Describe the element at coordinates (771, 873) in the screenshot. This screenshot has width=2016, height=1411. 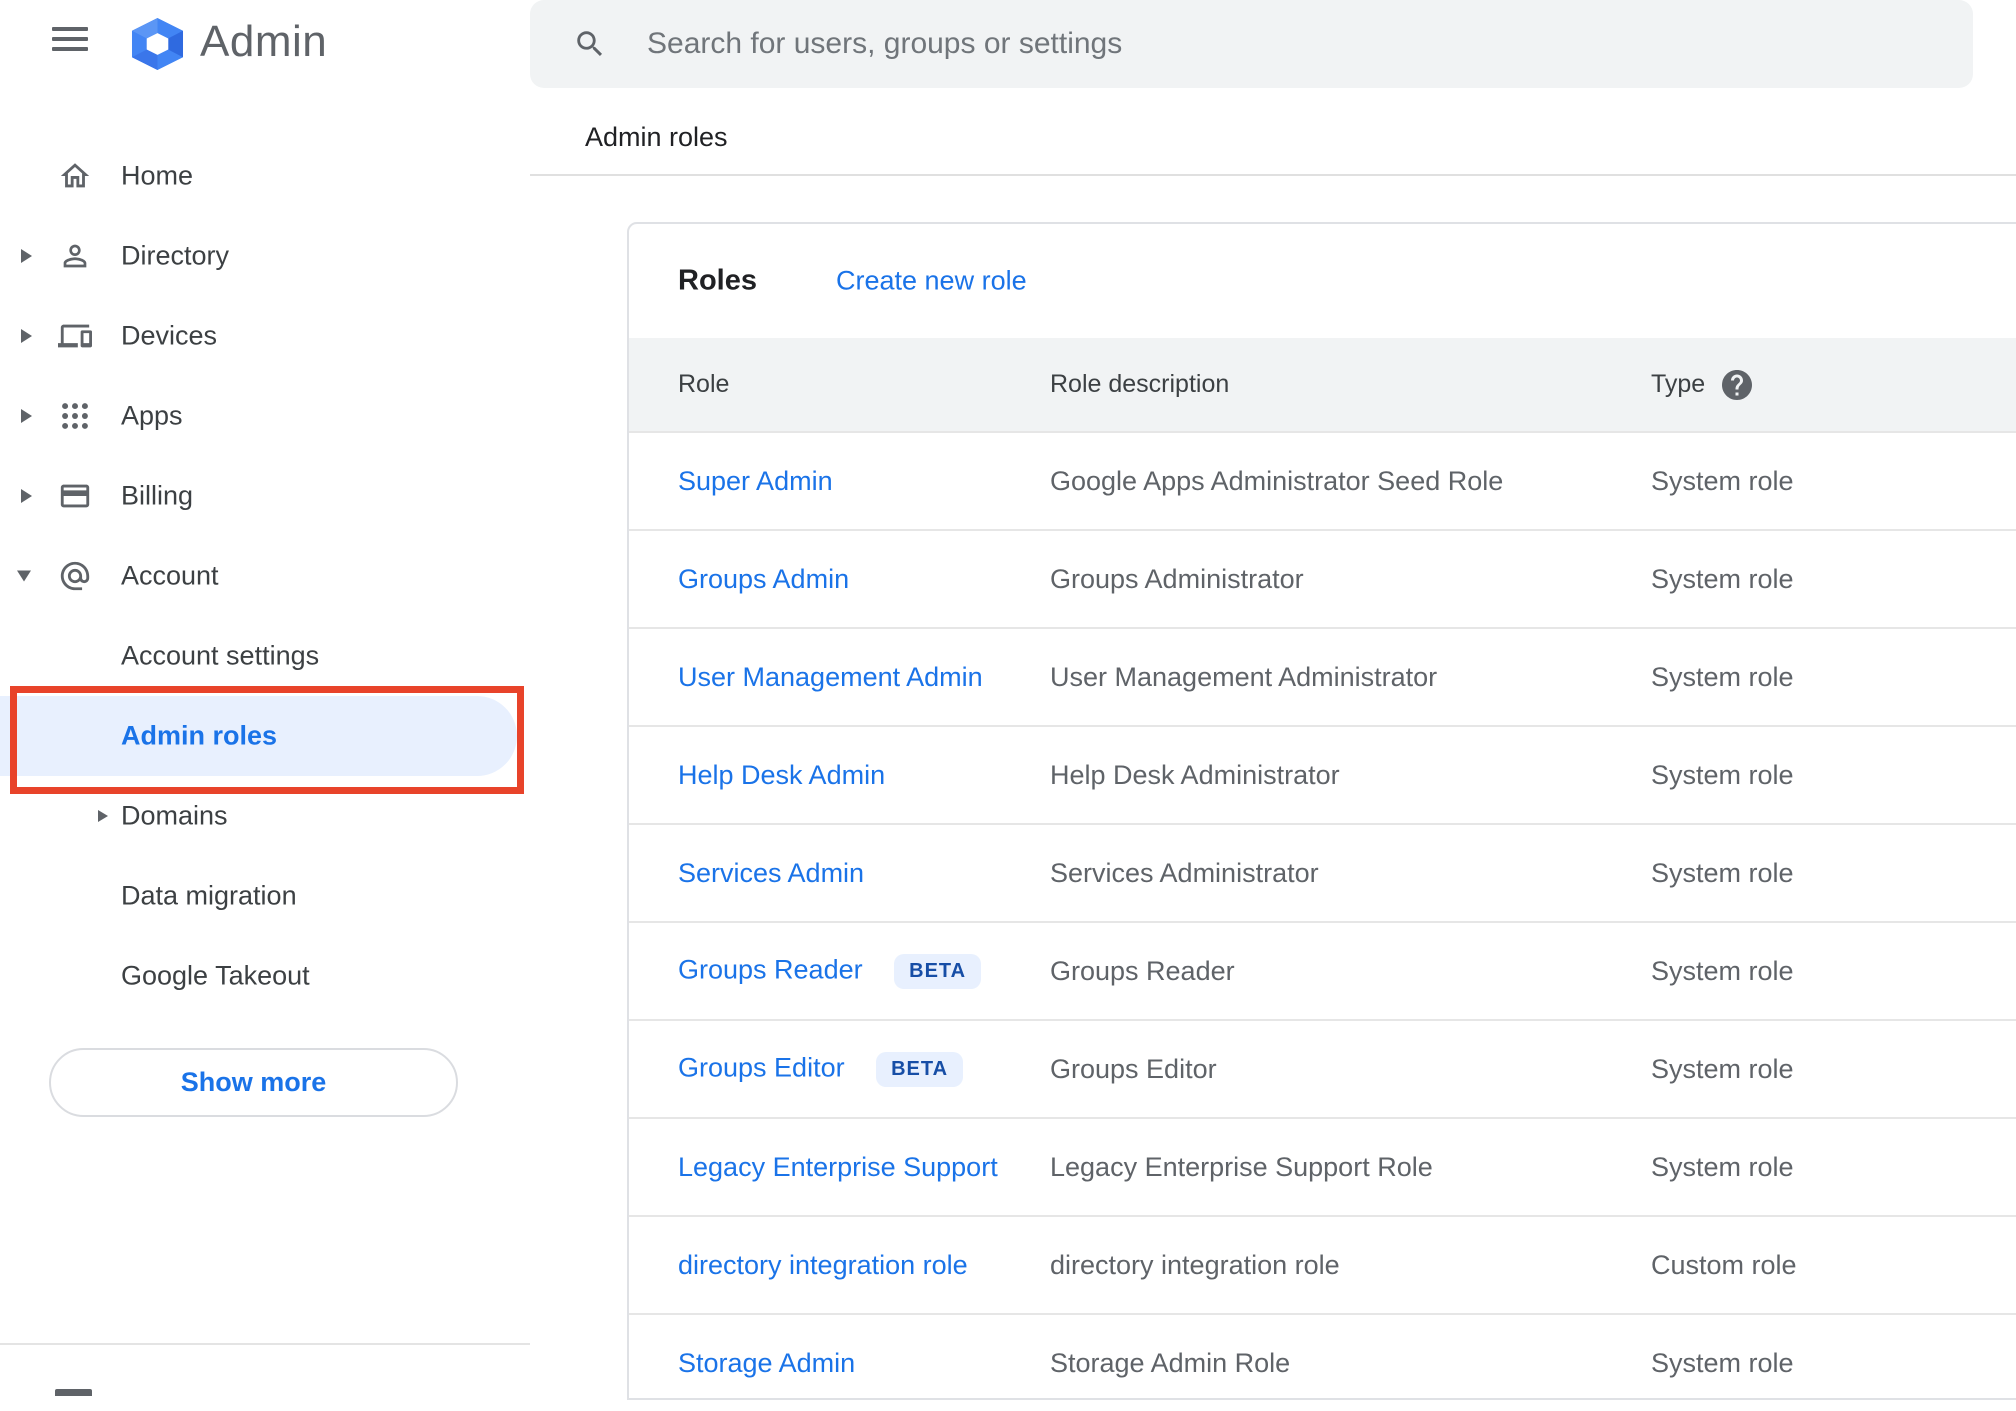
I see `role-link: Services Admin` at that location.